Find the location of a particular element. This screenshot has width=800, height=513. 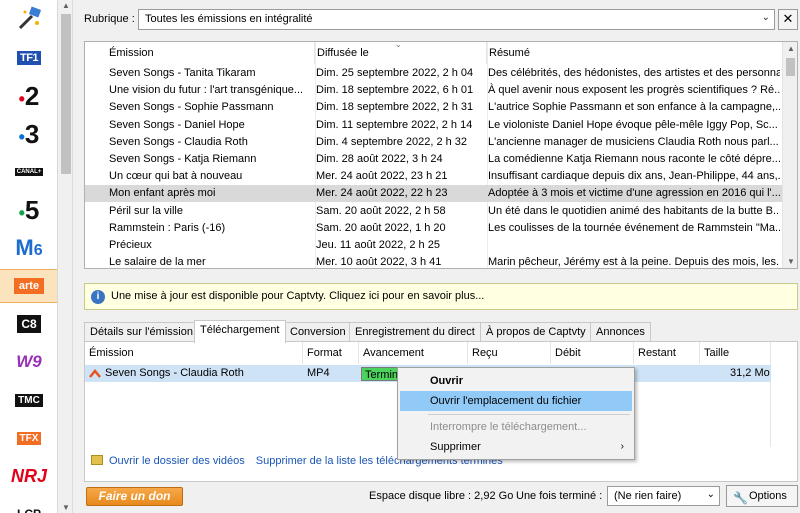

menu-item-open: Ouvrir is located at coordinates (516, 381).